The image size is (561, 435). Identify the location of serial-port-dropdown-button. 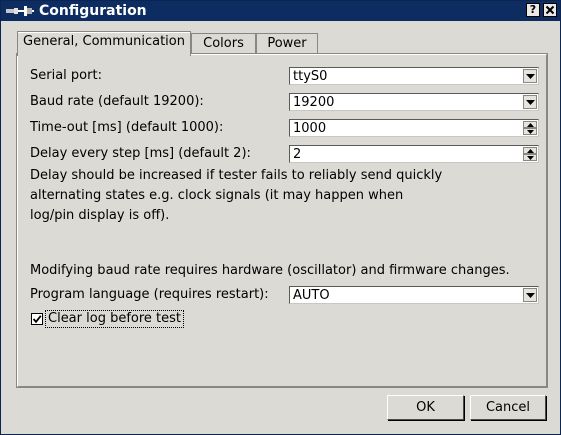
(530, 76).